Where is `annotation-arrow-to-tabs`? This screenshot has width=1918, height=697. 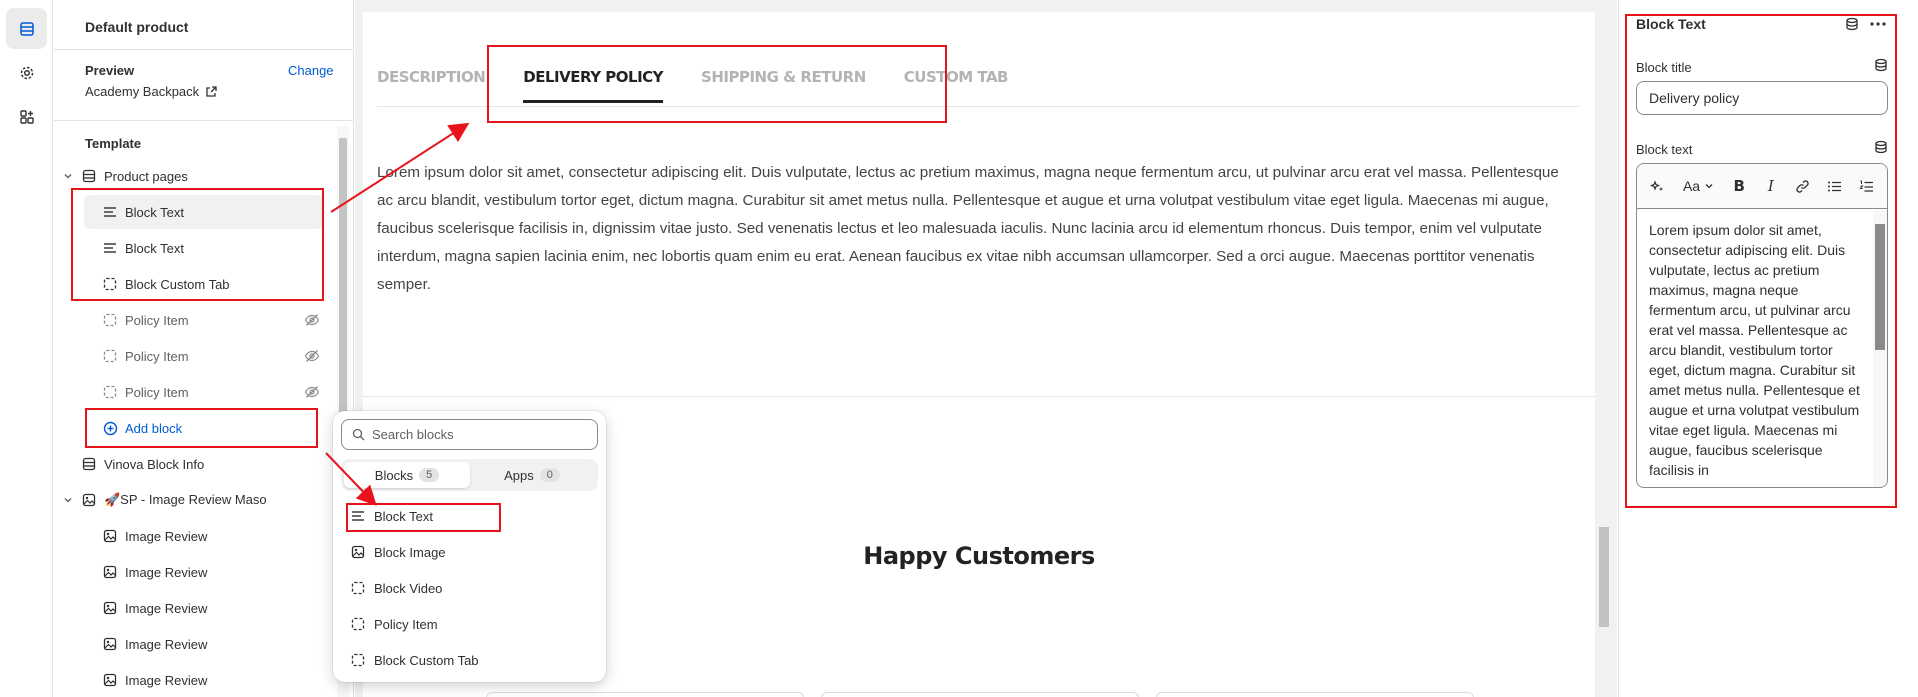 annotation-arrow-to-tabs is located at coordinates (400, 167).